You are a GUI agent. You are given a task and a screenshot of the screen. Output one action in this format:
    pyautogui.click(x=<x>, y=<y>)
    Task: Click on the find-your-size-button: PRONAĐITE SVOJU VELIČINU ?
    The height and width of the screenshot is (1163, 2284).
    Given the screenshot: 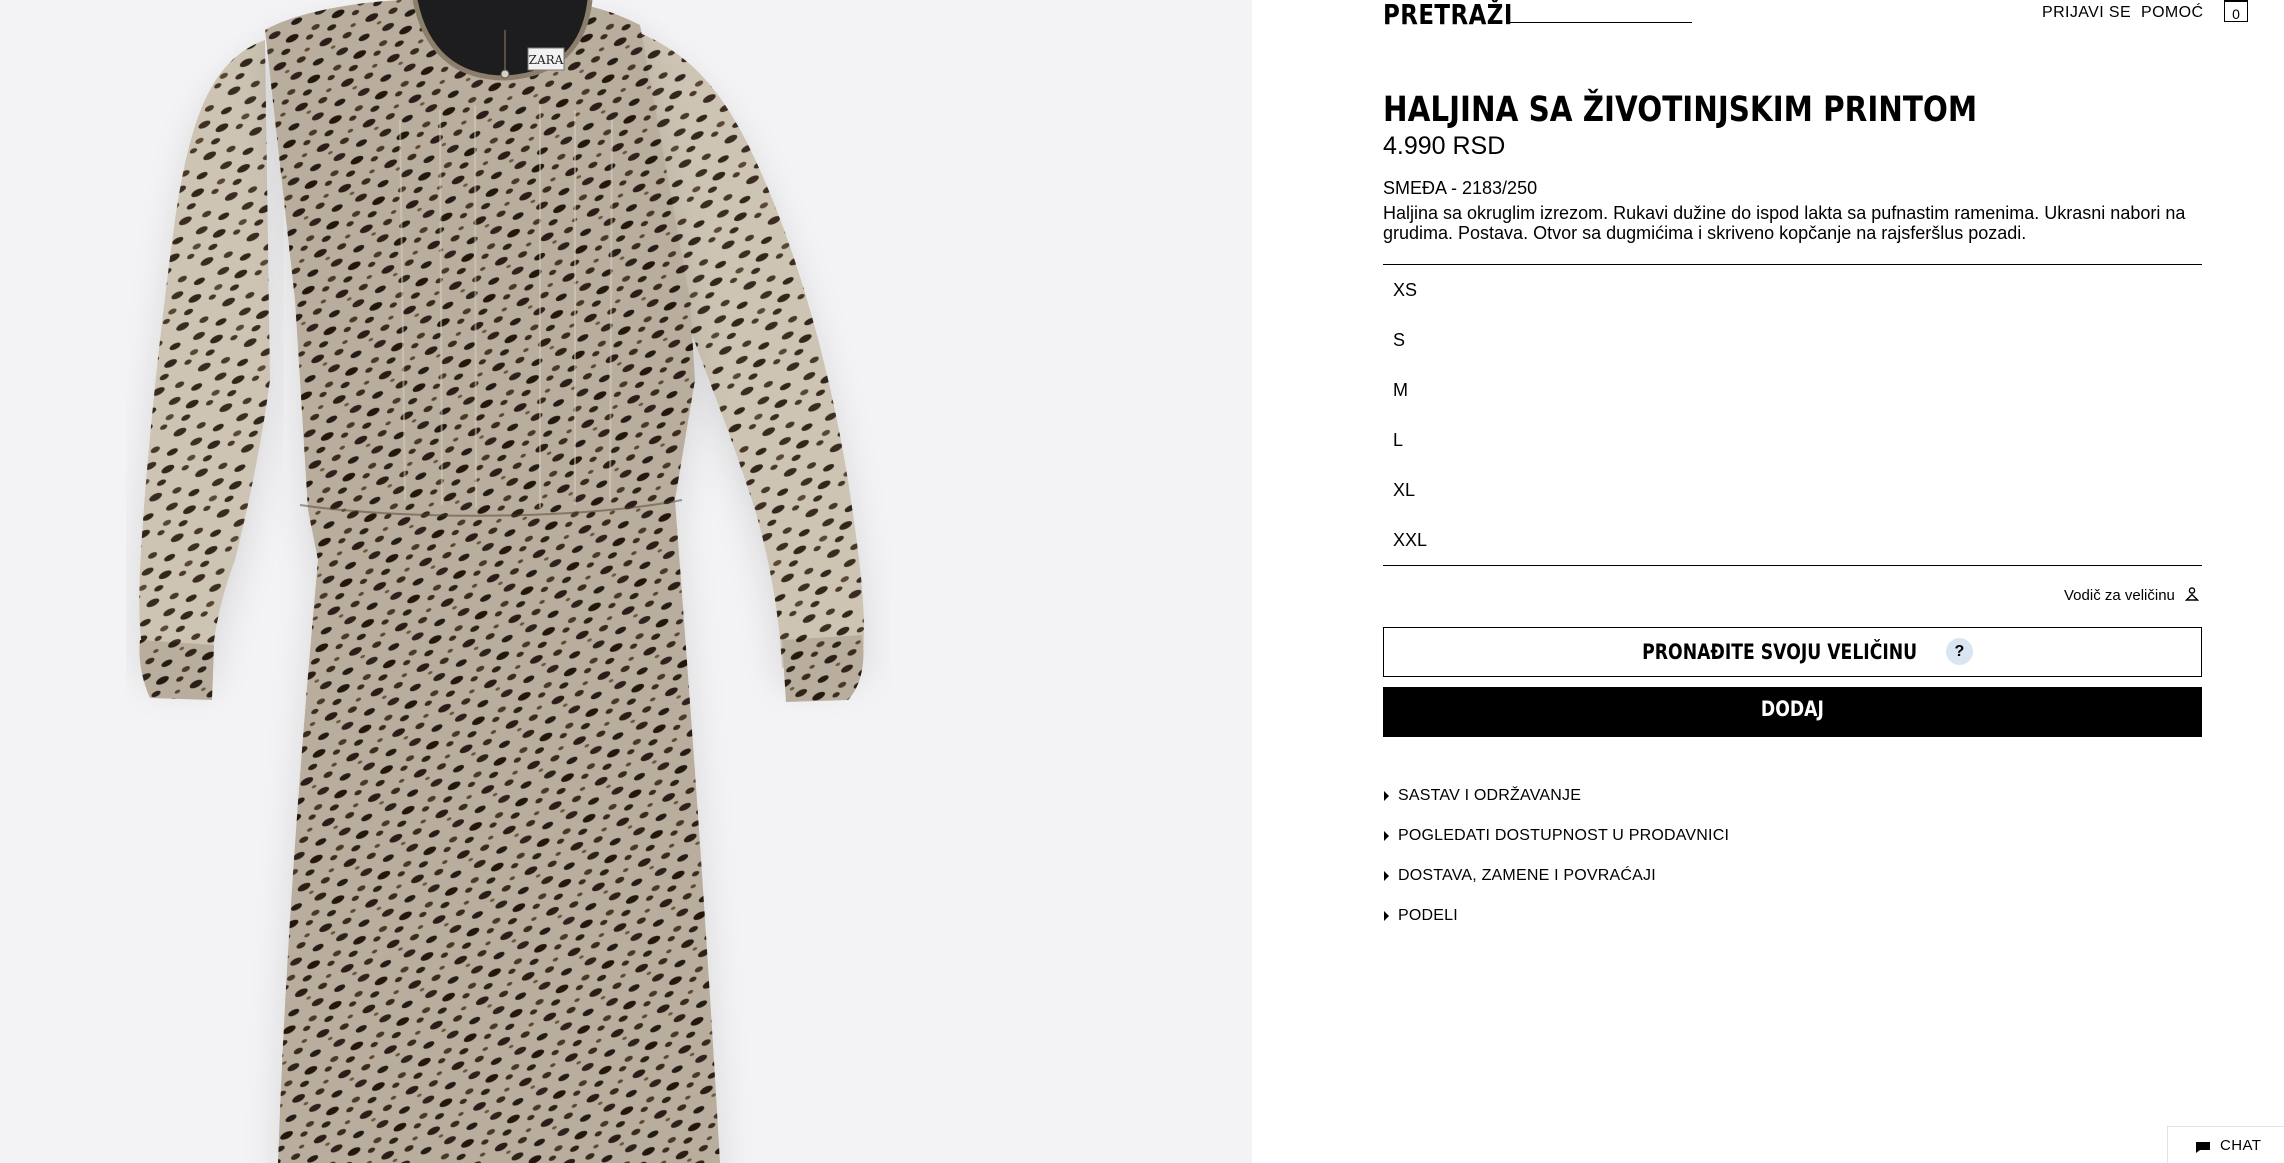 What is the action you would take?
    pyautogui.click(x=1792, y=652)
    